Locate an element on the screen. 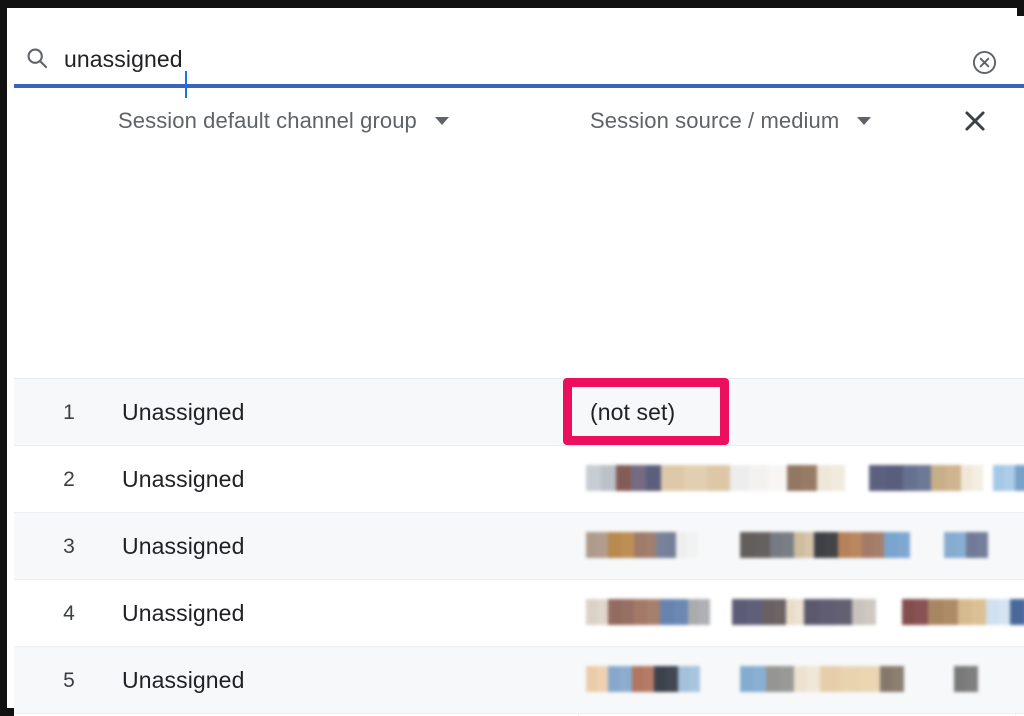 The height and width of the screenshot is (716, 1024). table-row: 1 Unassigned (not set) is located at coordinates (519, 412).